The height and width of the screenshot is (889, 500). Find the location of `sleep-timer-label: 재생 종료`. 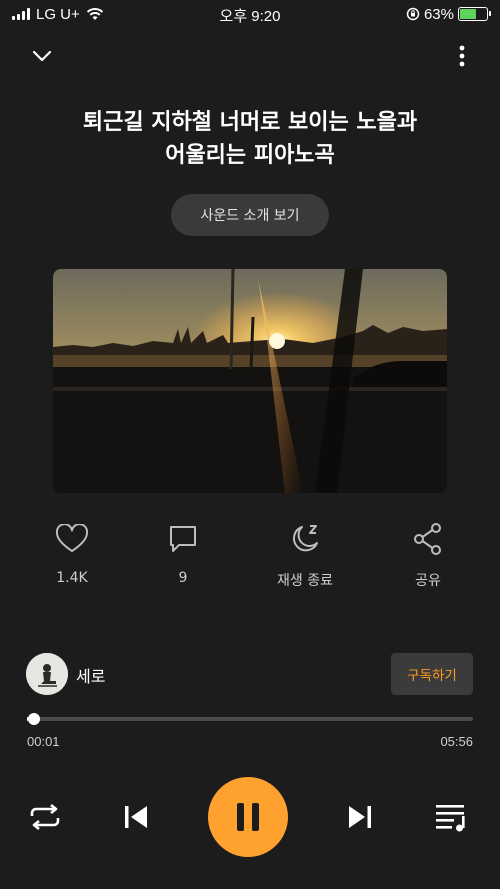

sleep-timer-label: 재생 종료 is located at coordinates (305, 581).